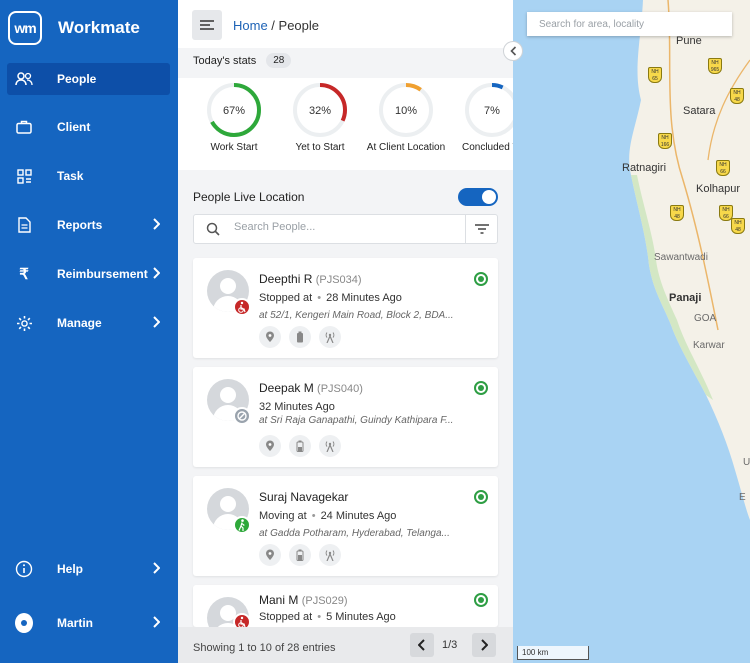 Image resolution: width=750 pixels, height=663 pixels. Describe the element at coordinates (24, 127) in the screenshot. I see `briefcase-icon` at that location.